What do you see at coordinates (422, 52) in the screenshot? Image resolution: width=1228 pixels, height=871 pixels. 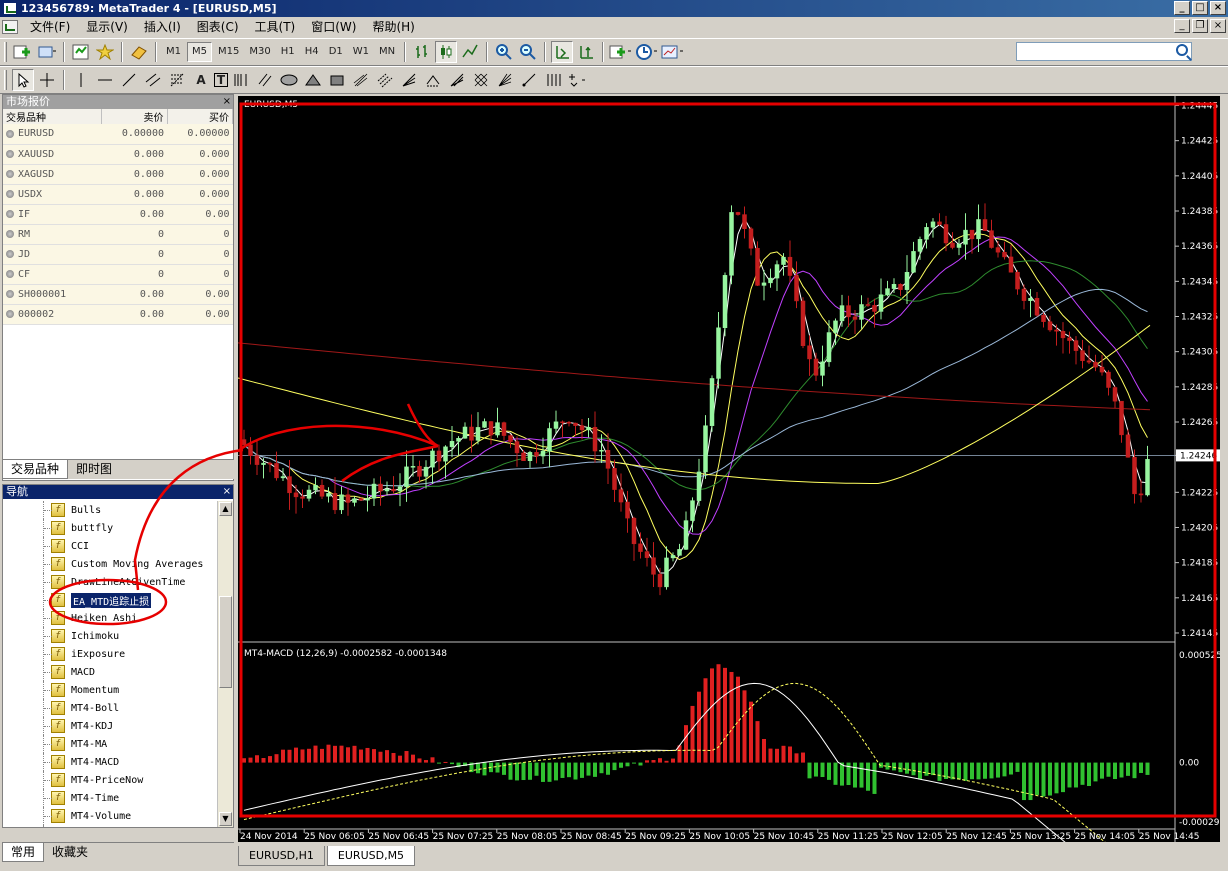 I see `bar-chart-icon` at bounding box center [422, 52].